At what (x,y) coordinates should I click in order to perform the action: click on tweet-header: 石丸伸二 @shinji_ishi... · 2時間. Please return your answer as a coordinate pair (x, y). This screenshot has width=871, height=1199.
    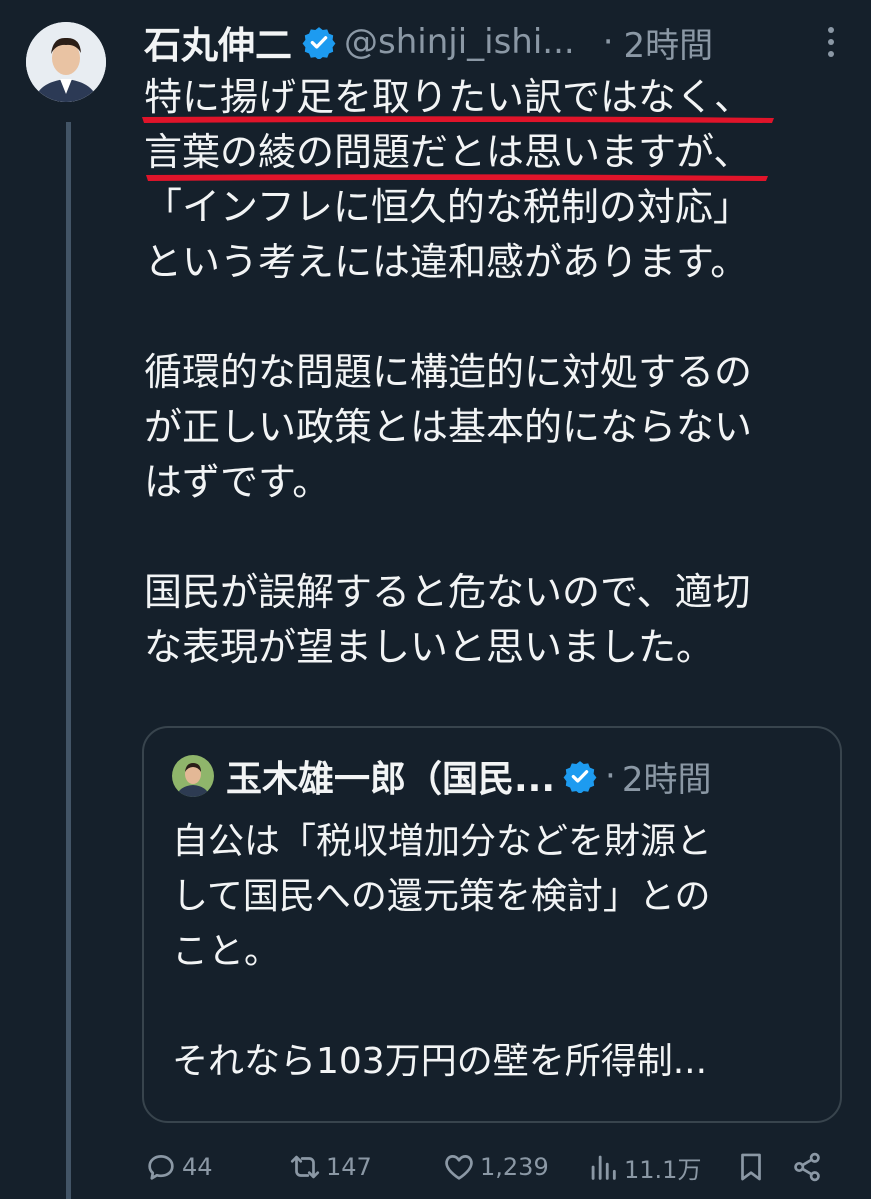
    Looking at the image, I should click on (492, 42).